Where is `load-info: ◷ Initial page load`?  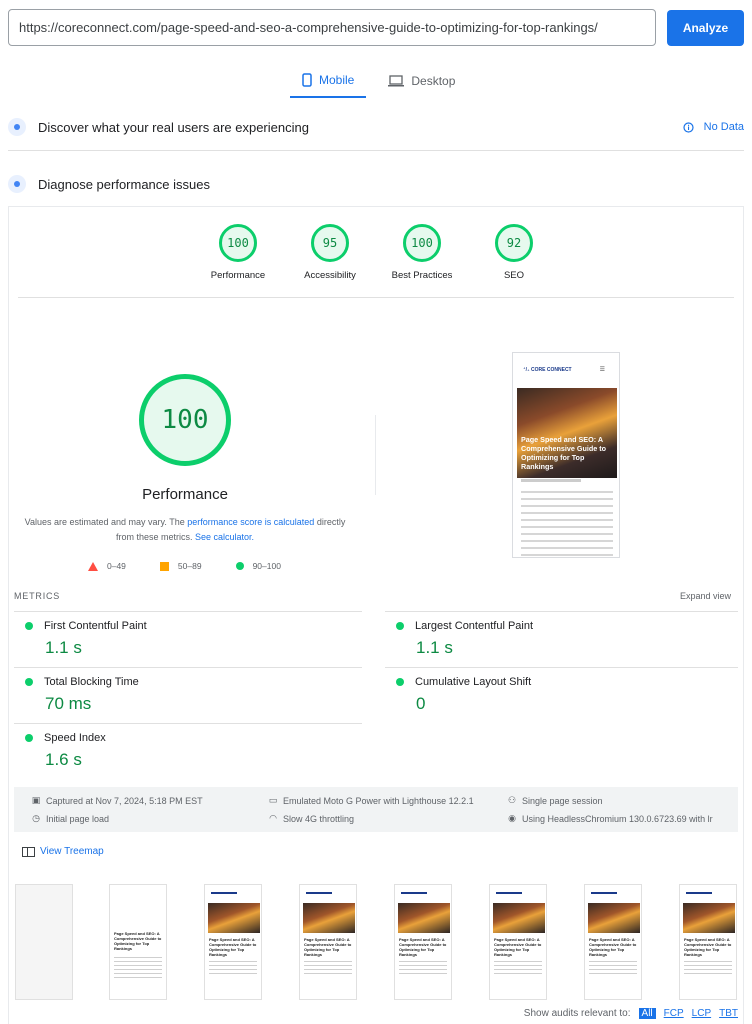
load-info: ◷ Initial page load is located at coordinates (70, 818).